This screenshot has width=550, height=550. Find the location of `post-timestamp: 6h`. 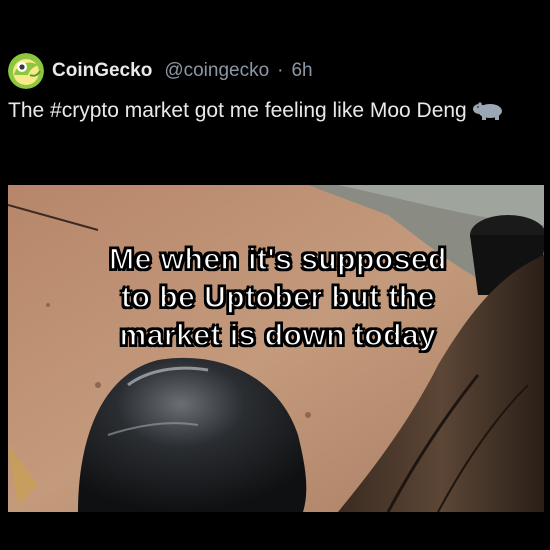

post-timestamp: 6h is located at coordinates (301, 71).